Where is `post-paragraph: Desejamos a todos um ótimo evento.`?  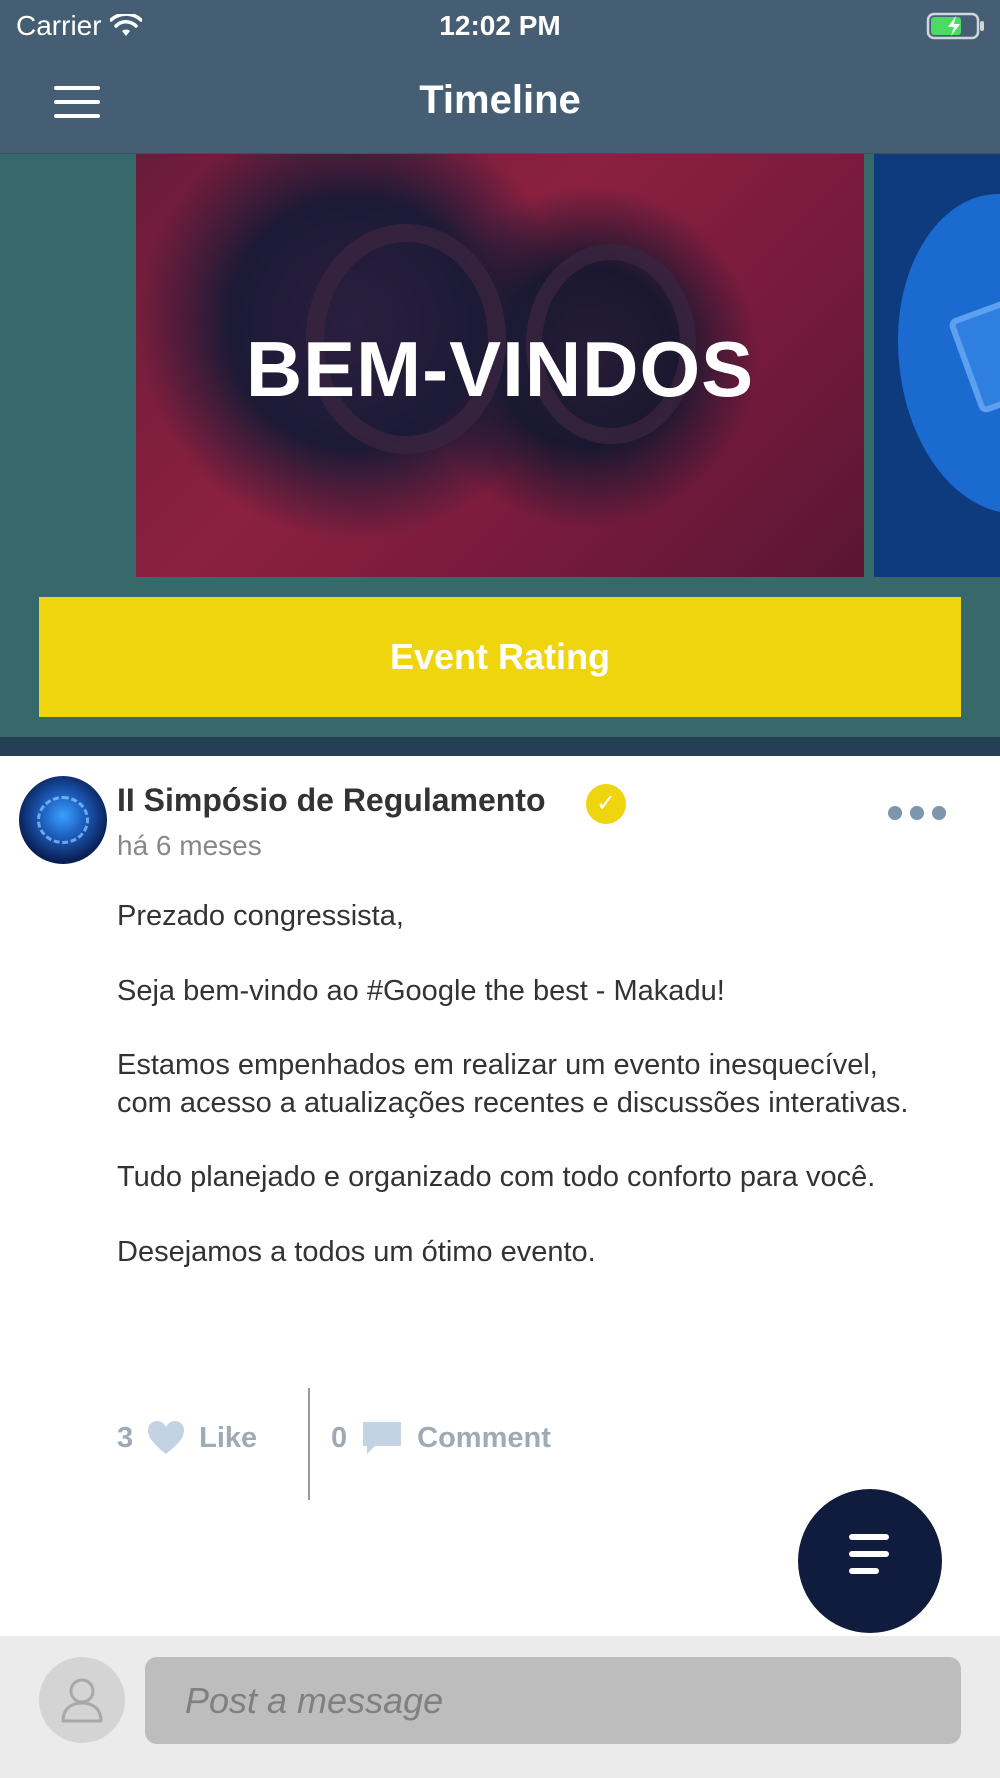 post-paragraph: Desejamos a todos um ótimo evento. is located at coordinates (356, 1251).